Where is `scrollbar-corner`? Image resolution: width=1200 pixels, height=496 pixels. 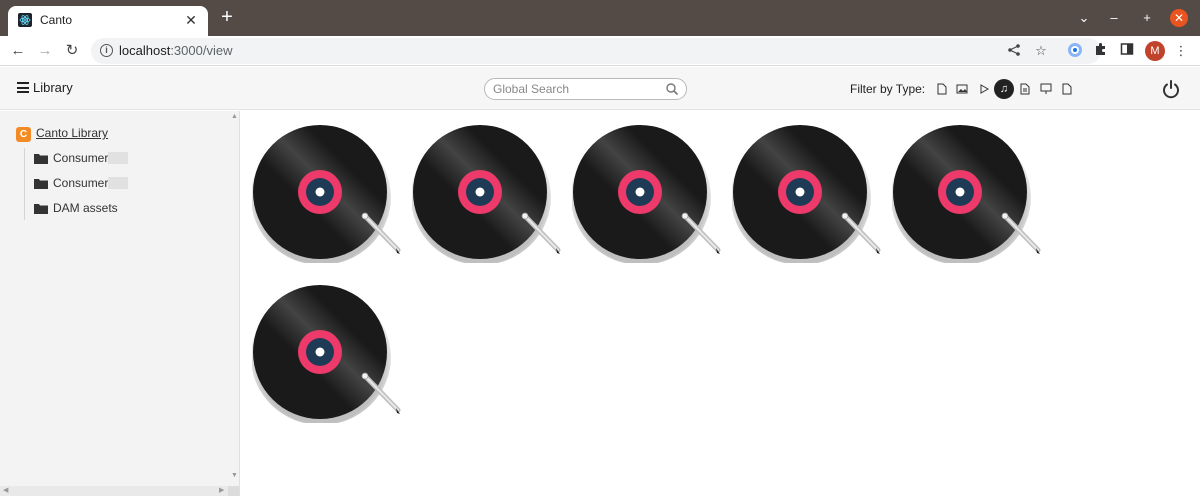 scrollbar-corner is located at coordinates (233, 491).